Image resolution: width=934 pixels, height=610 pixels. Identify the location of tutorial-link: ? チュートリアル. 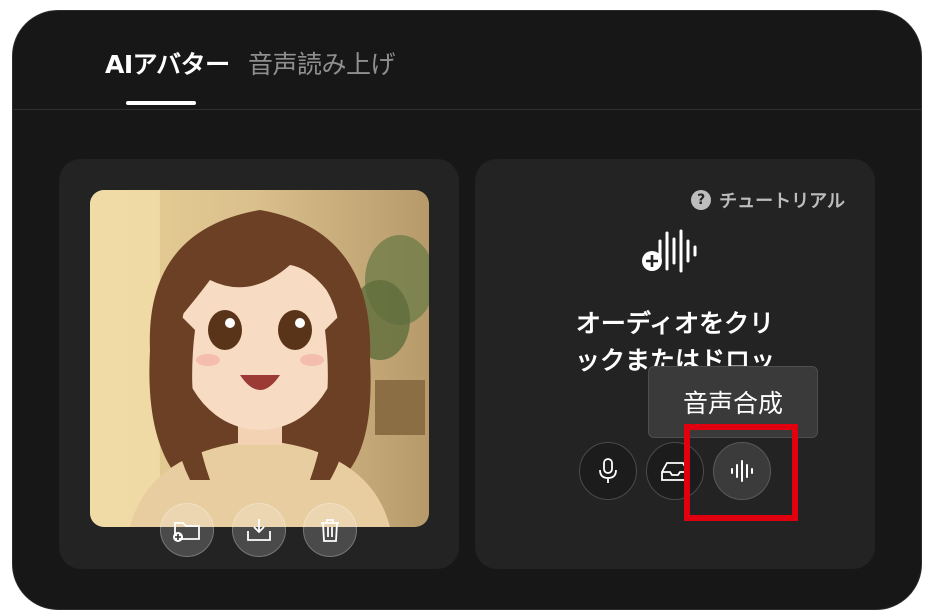
(768, 200).